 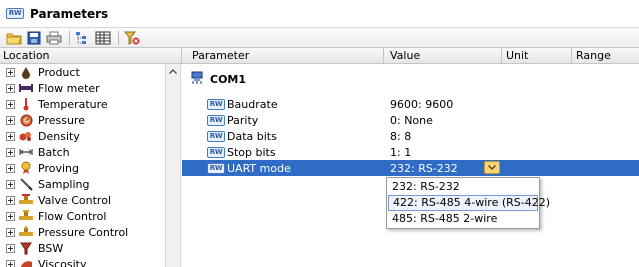 I want to click on thermometer-icon, so click(x=26, y=104).